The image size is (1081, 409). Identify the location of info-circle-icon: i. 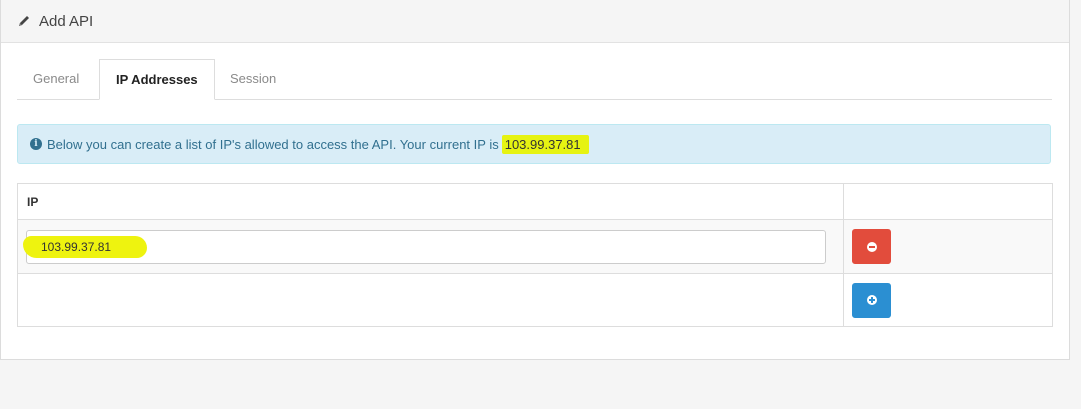
(36, 144).